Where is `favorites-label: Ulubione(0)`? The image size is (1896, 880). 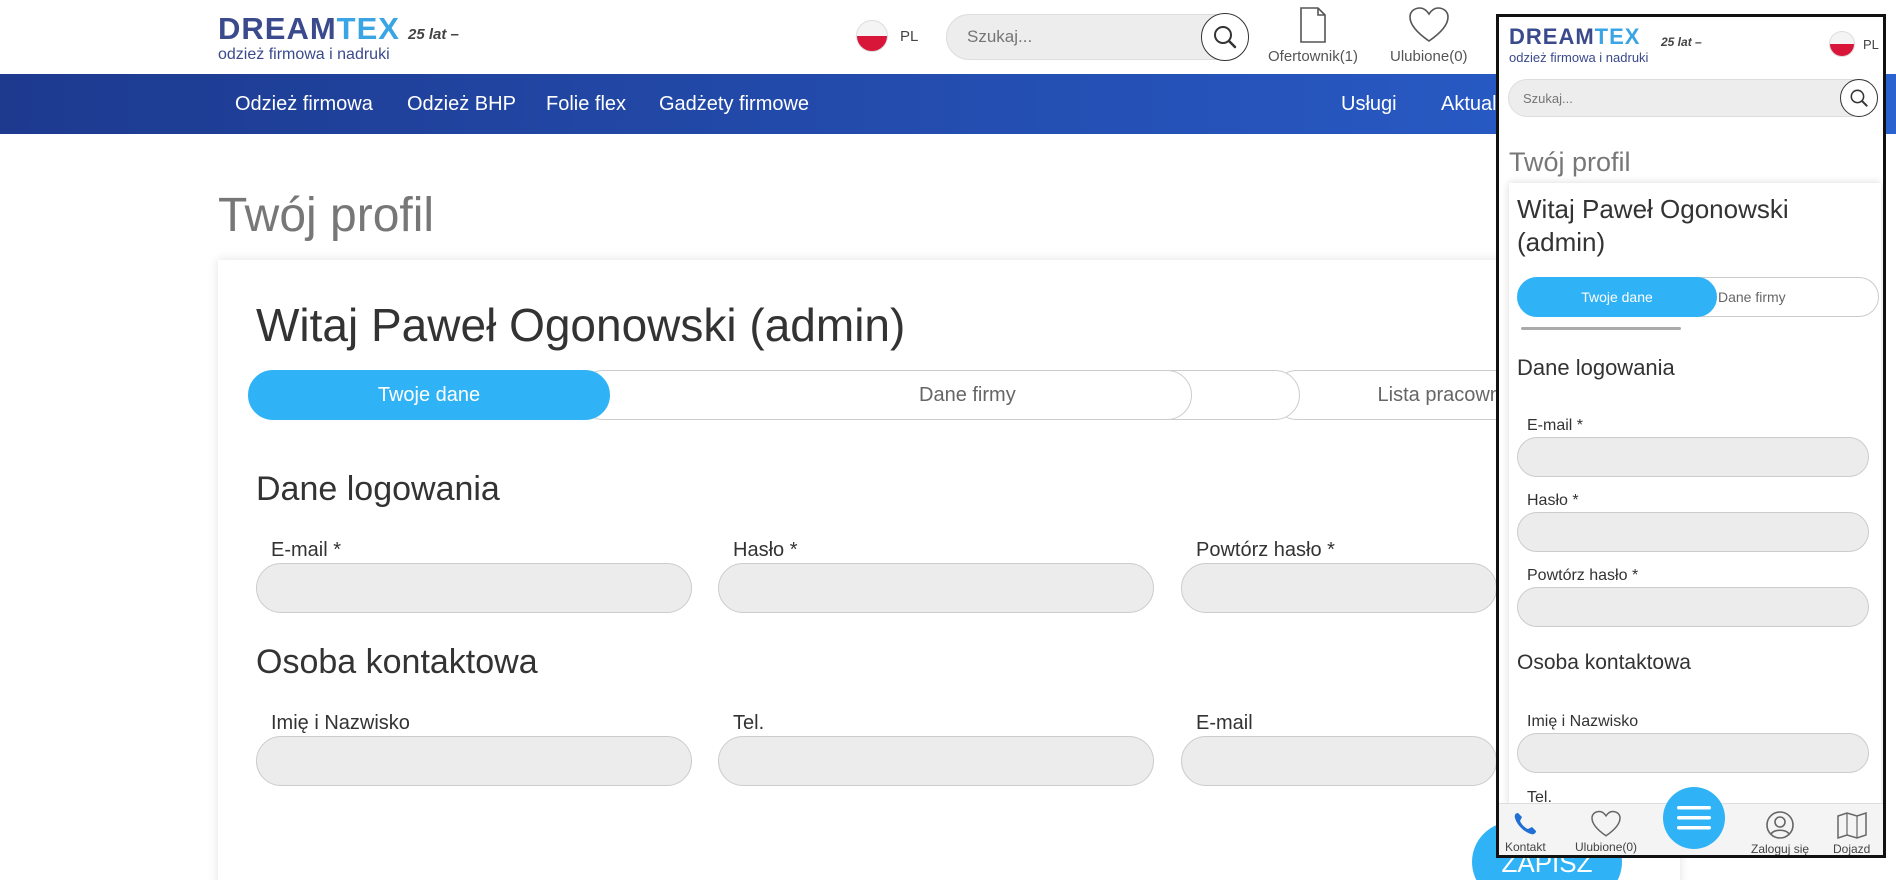
favorites-label: Ulubione(0) is located at coordinates (1429, 56).